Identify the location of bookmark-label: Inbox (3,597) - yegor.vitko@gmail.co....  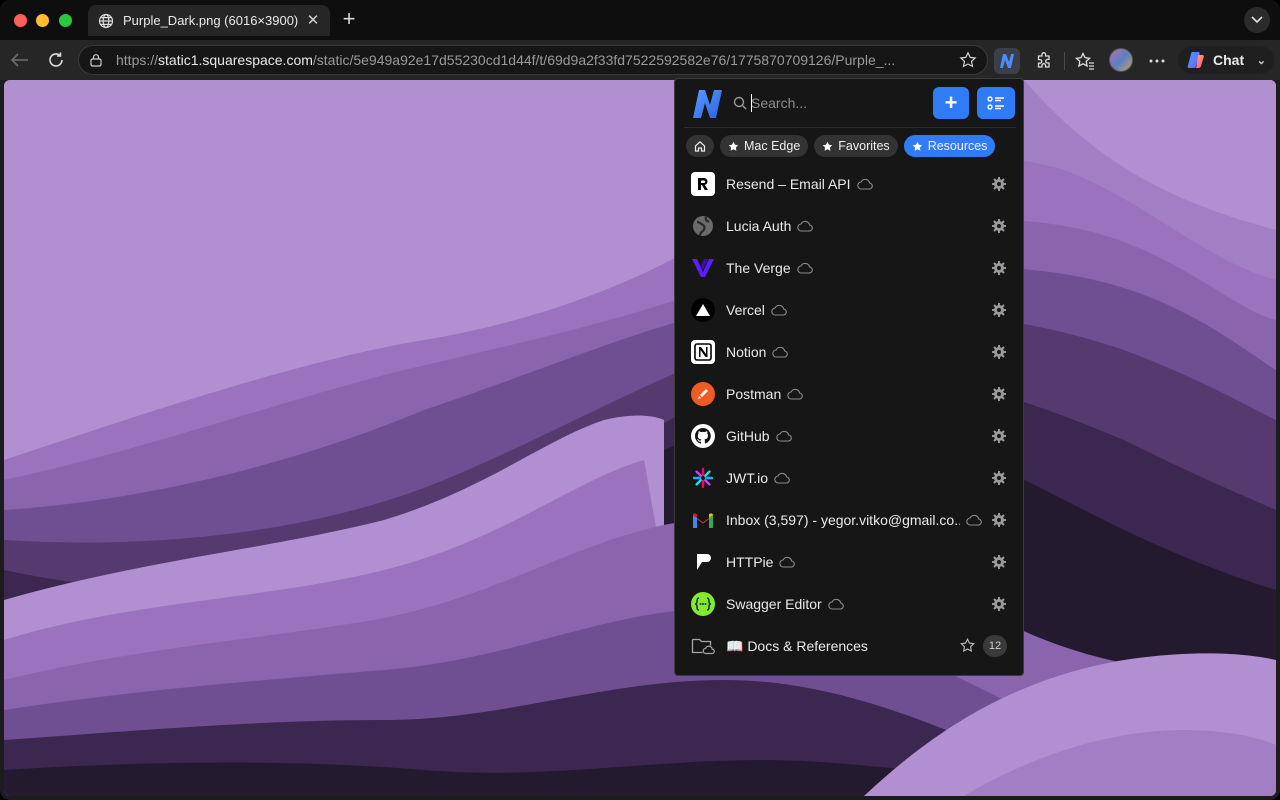
(843, 520).